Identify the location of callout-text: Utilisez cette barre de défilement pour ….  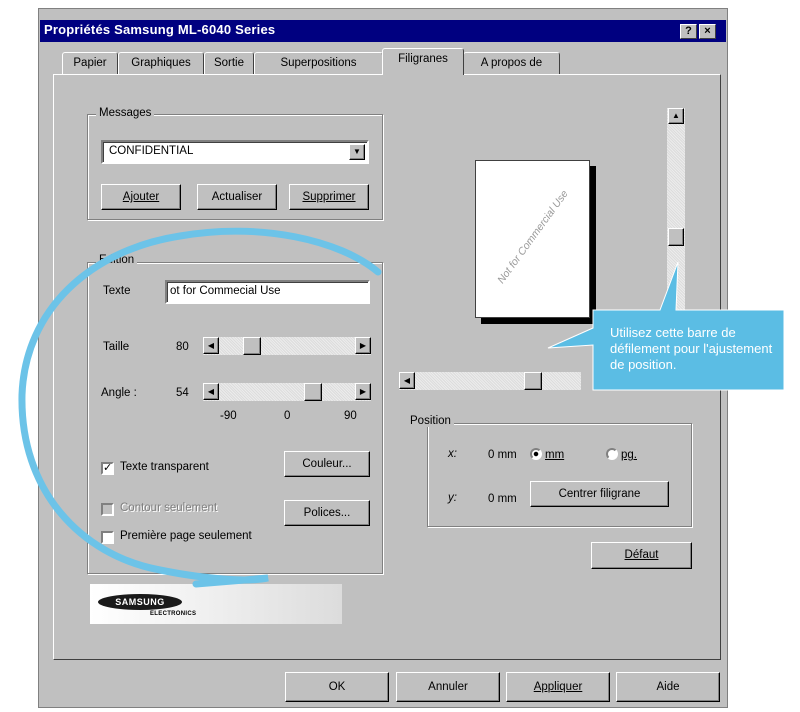
(691, 348).